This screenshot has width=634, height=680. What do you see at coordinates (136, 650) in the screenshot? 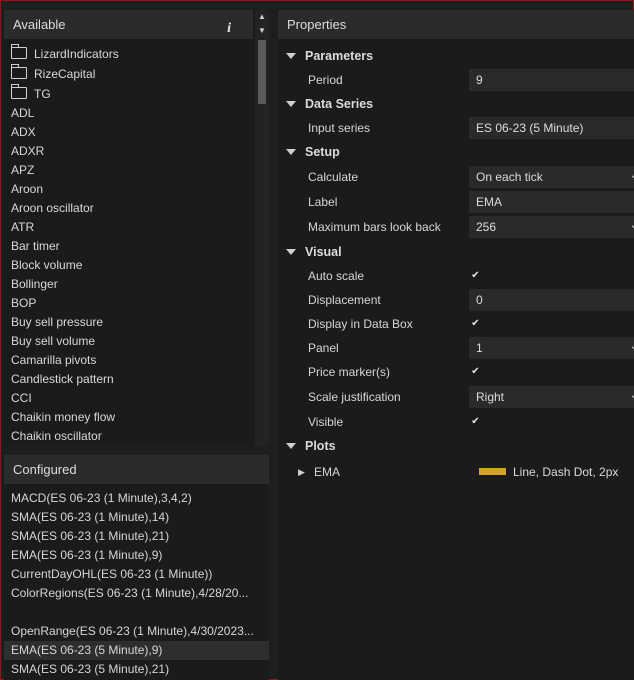
I see `configured-item-selected: EMA(ES 06-23 (5 Minute),9)` at bounding box center [136, 650].